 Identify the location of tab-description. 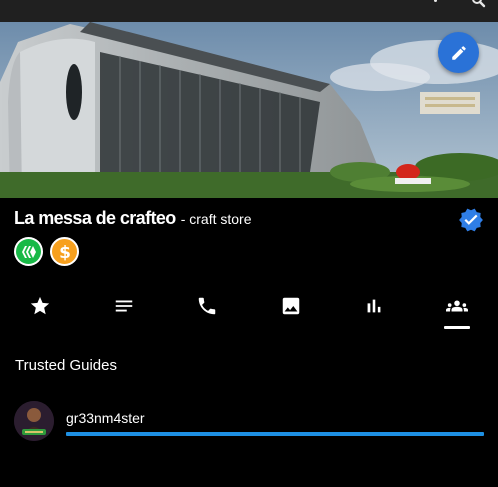
(124, 311).